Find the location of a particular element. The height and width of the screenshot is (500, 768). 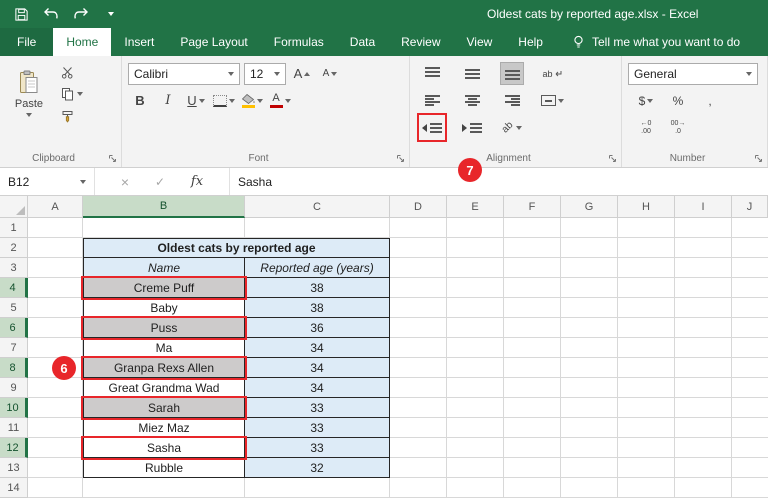

align-left-button is located at coordinates (432, 100).